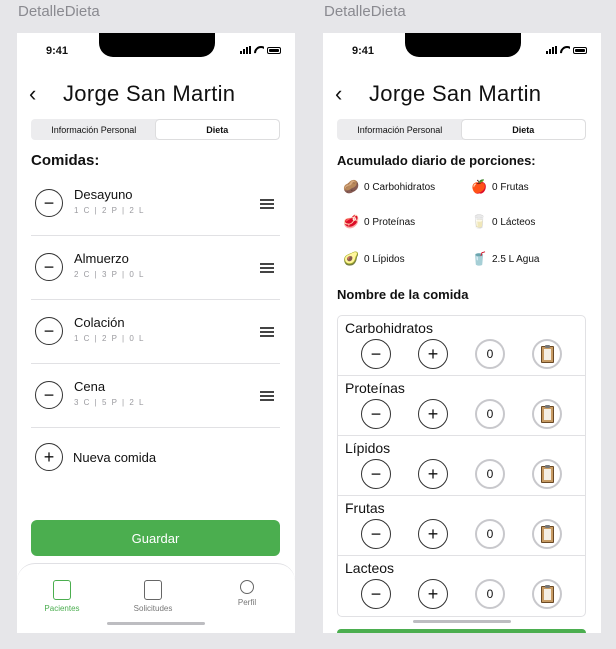 The image size is (616, 649). I want to click on list-item: − Cena 3 C | 5 P | 2 L, so click(155, 396).